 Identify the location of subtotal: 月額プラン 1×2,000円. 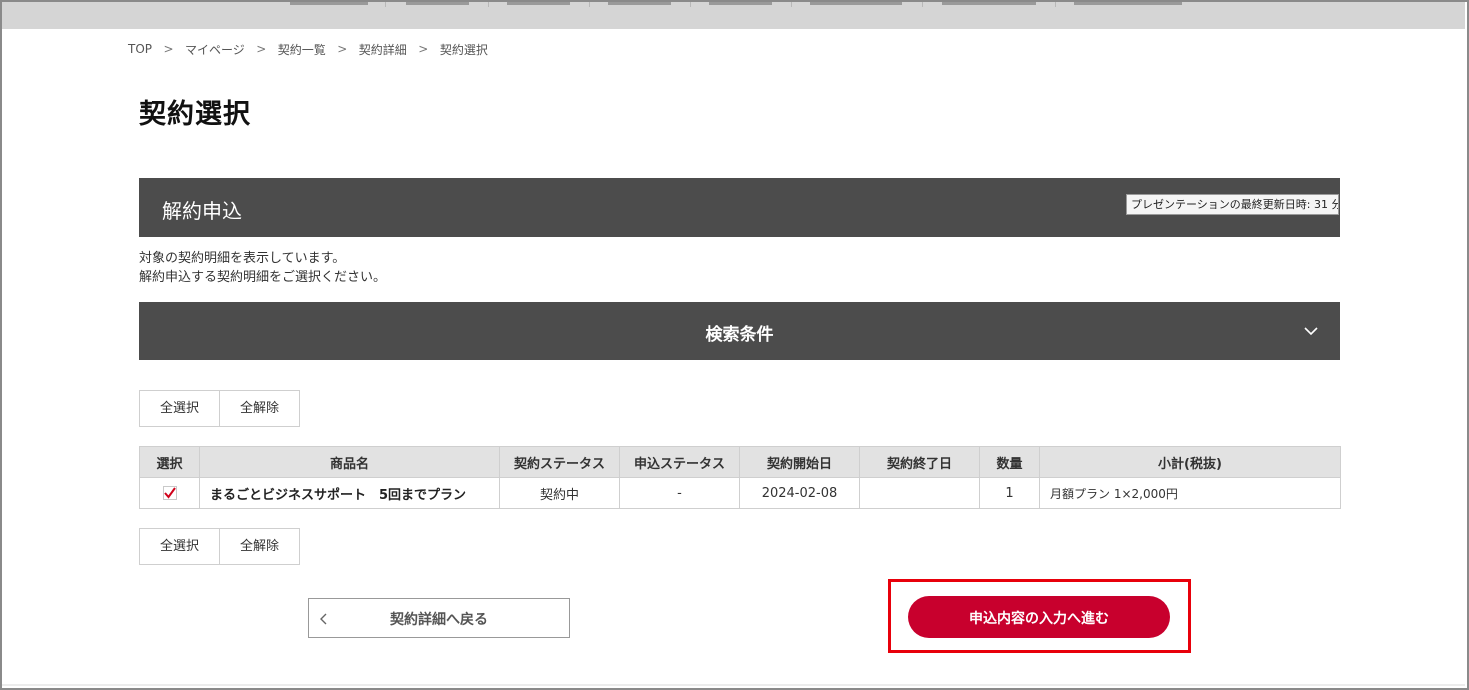
(1190, 493).